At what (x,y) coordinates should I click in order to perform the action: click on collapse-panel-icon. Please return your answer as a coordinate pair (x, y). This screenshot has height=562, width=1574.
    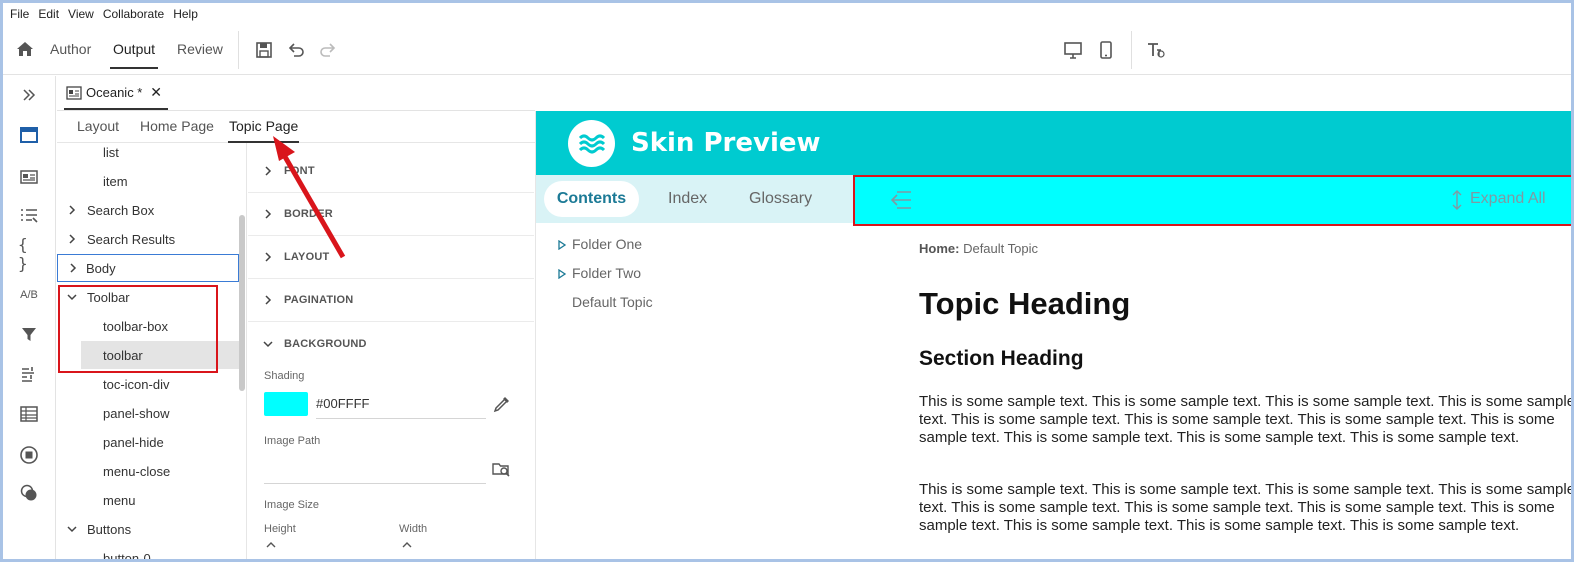
    Looking at the image, I should click on (901, 200).